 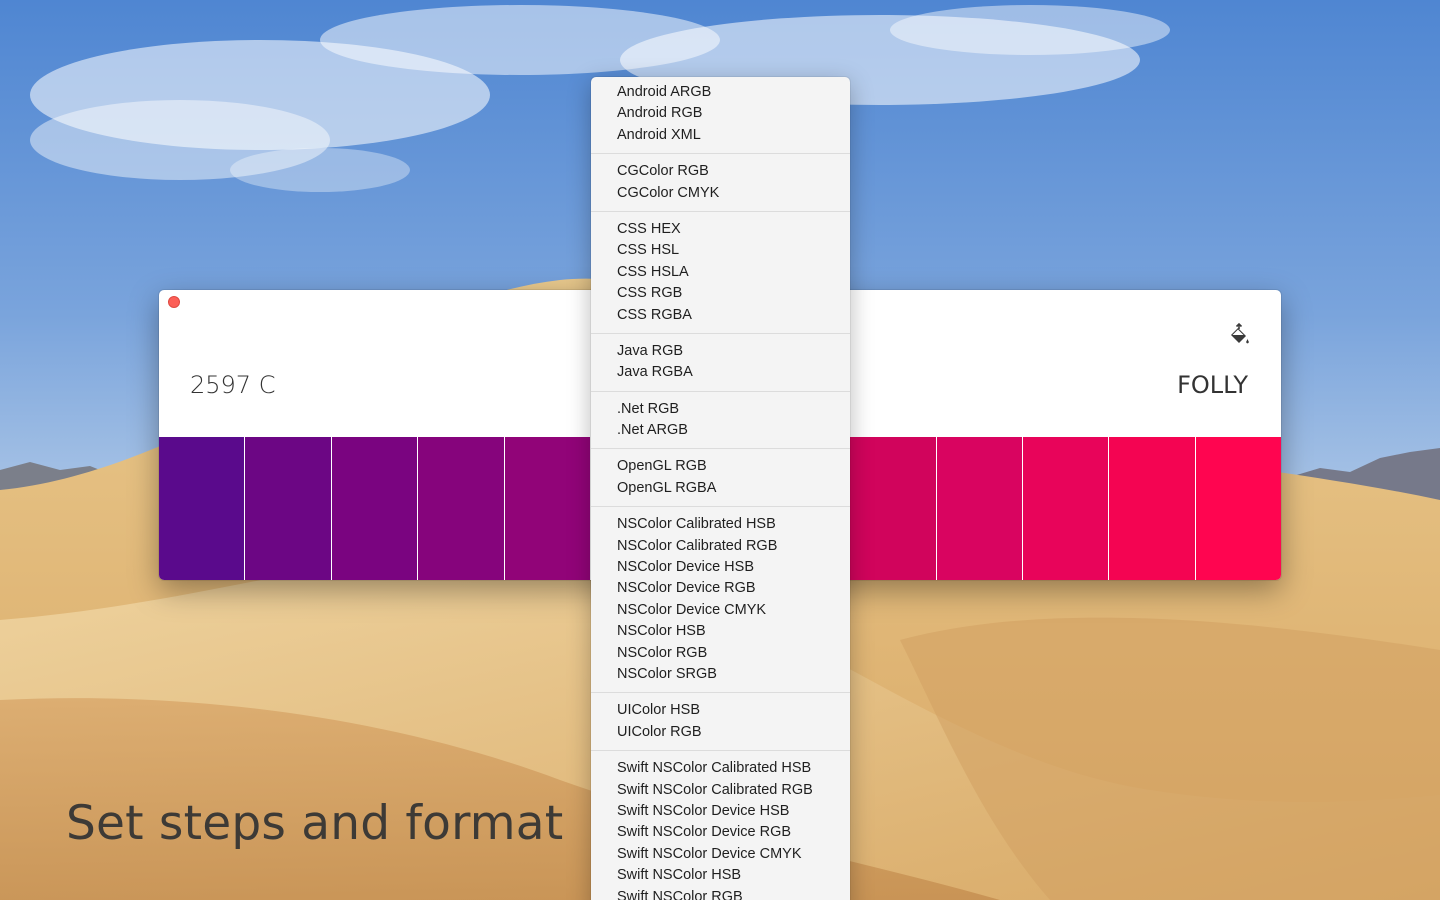 What do you see at coordinates (720, 193) in the screenshot?
I see `format-menu-item: CGColor CMYK` at bounding box center [720, 193].